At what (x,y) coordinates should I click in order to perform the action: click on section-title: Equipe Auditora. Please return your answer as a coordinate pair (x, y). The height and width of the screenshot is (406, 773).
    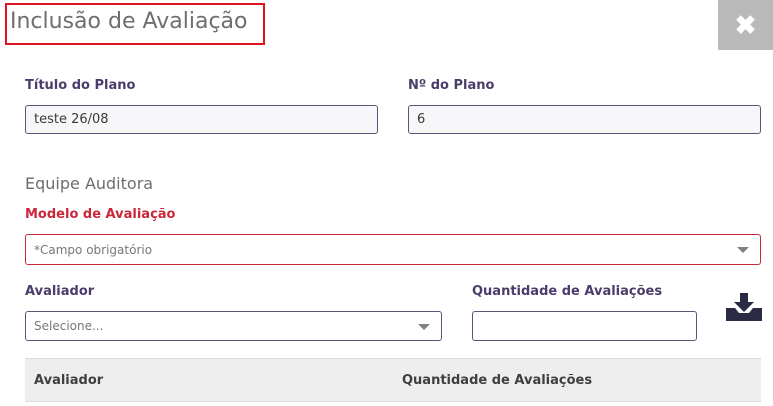
    Looking at the image, I should click on (89, 183).